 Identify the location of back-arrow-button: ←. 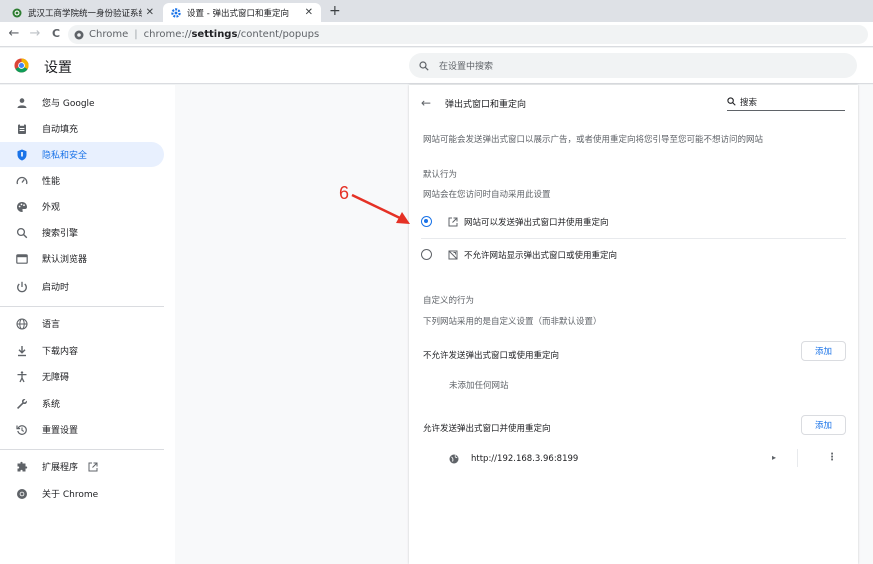
(426, 103).